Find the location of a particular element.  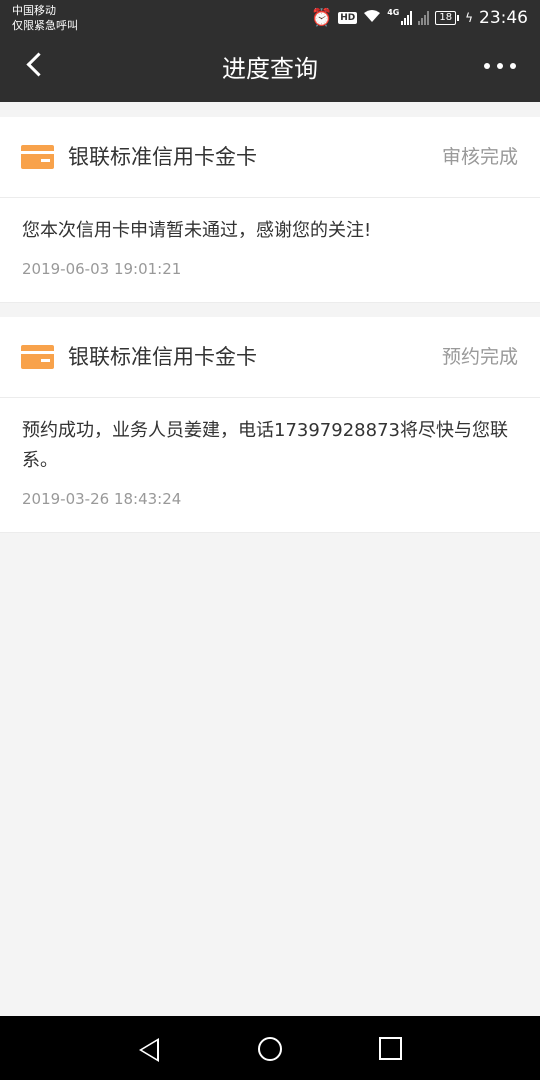

record-header: 银联标准信用卡金卡 预约完成 is located at coordinates (270, 357).